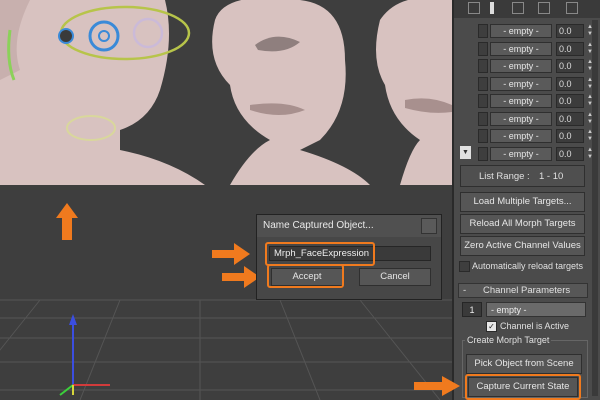 The image size is (600, 400). Describe the element at coordinates (522, 246) in the screenshot. I see `zero-active-channel-values-button: Zero Active Channel Values` at that location.